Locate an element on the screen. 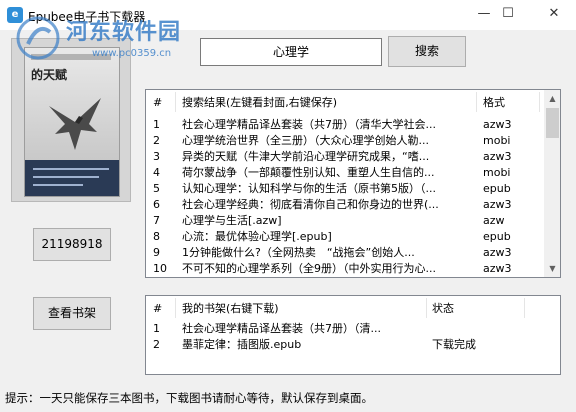 The height and width of the screenshot is (412, 576). maximize-button: ☐ is located at coordinates (508, 14).